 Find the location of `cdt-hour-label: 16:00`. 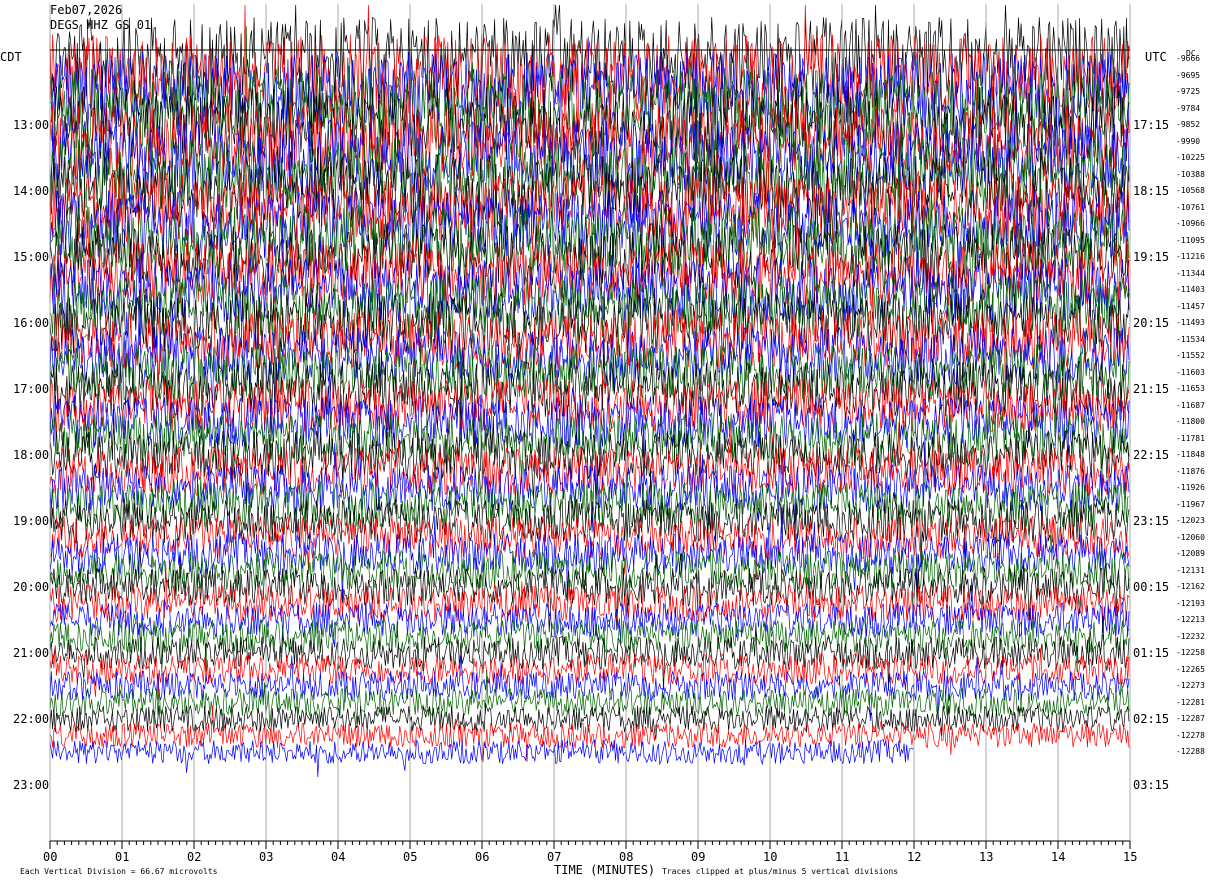

cdt-hour-label: 16:00 is located at coordinates (31, 323).